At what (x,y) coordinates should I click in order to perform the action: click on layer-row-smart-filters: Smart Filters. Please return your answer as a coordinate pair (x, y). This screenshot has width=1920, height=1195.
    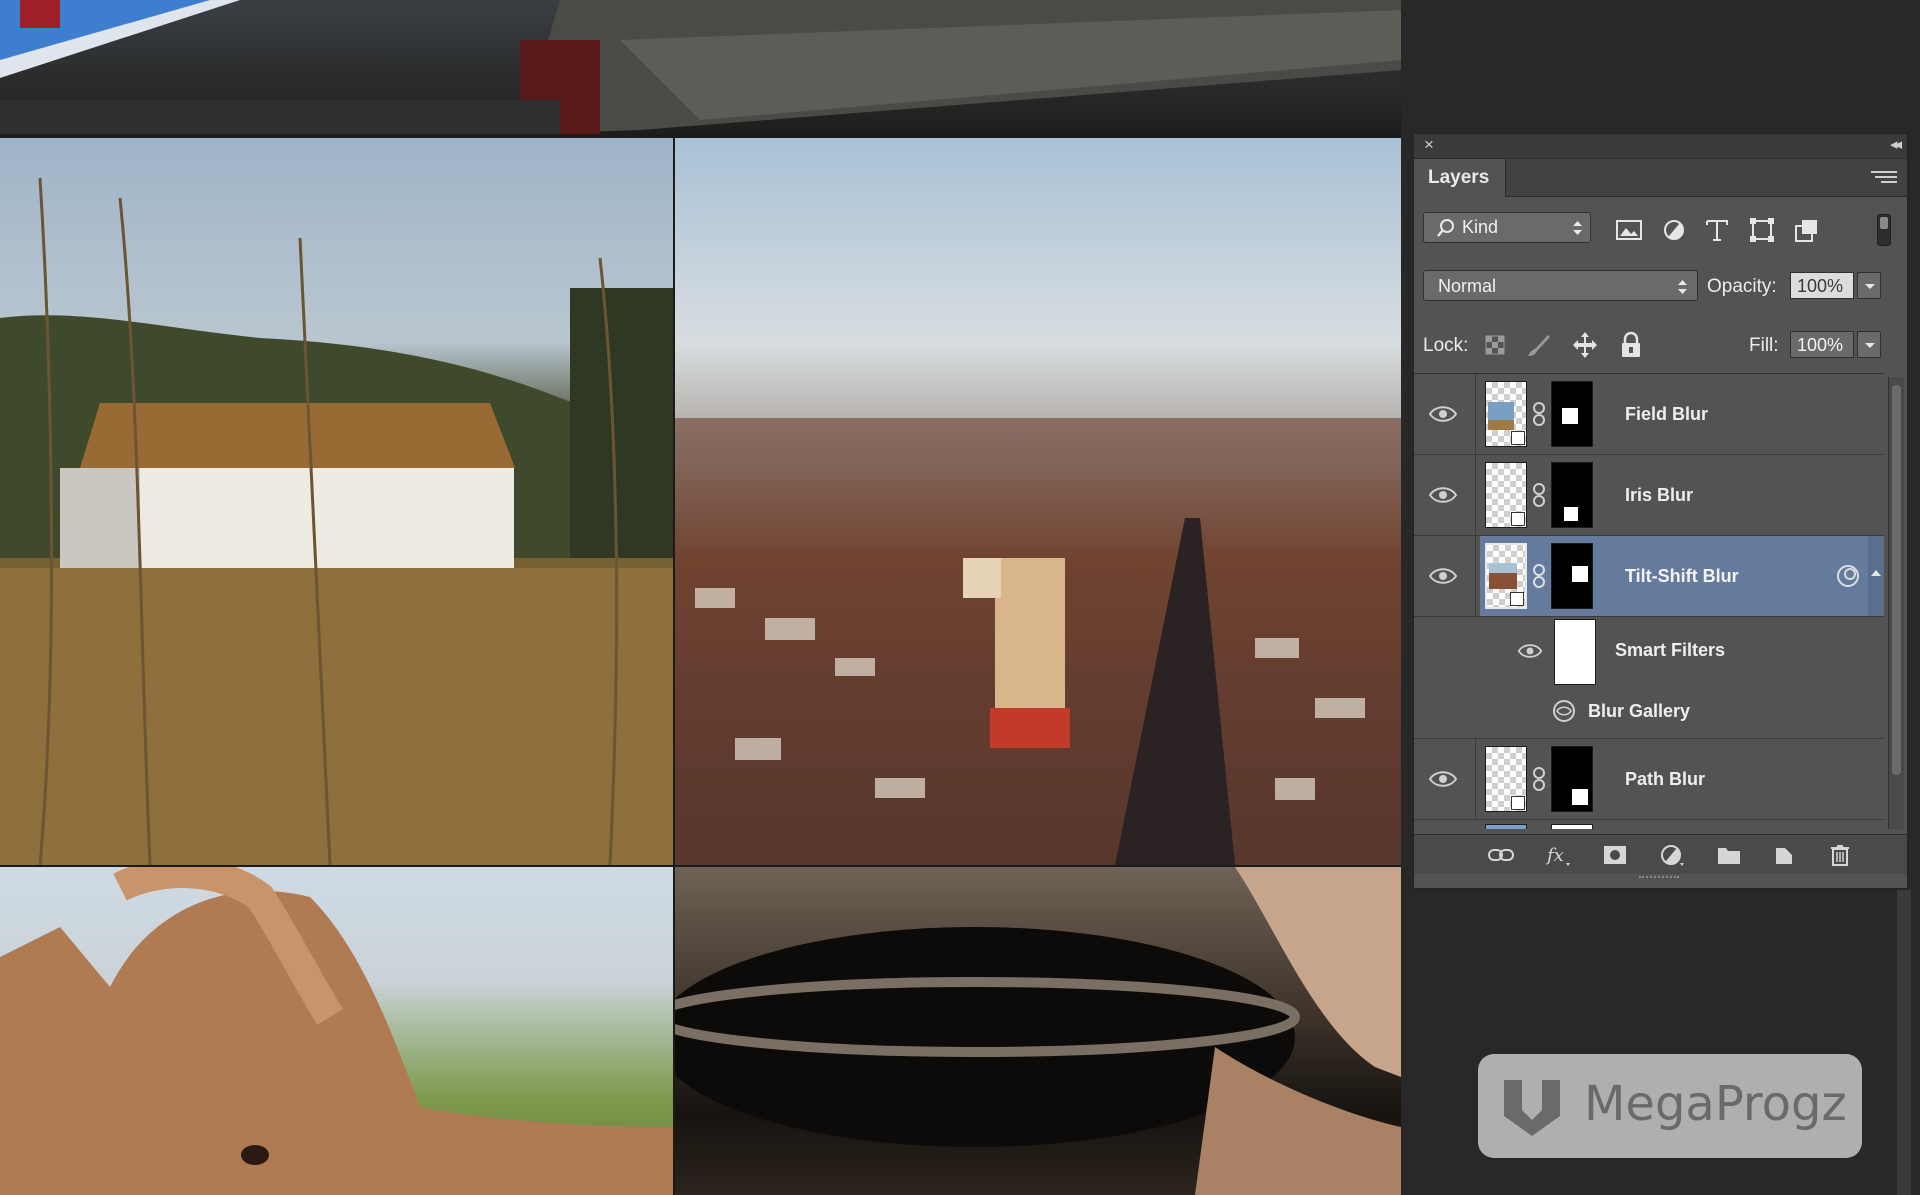
    Looking at the image, I should click on (1649, 652).